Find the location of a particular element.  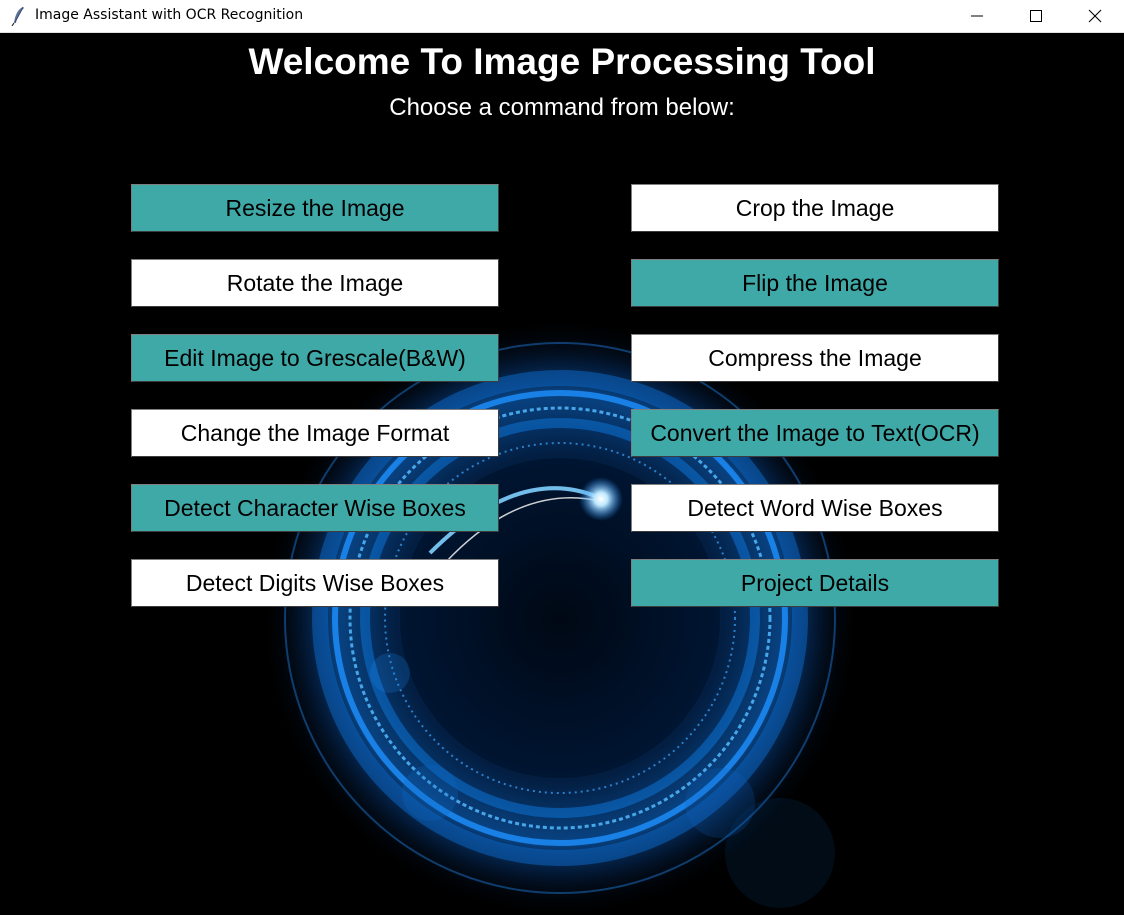

detect-word-boxes-button: Detect Word Wise Boxes is located at coordinates (815, 508).